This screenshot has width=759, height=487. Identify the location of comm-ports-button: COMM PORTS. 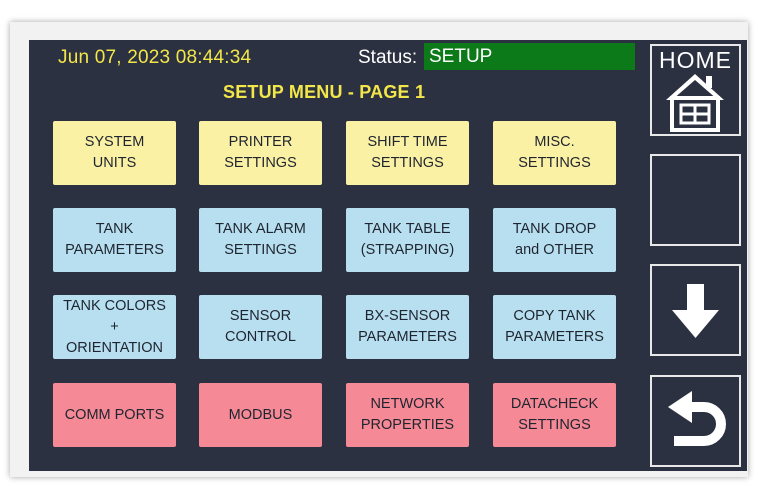
(114, 415).